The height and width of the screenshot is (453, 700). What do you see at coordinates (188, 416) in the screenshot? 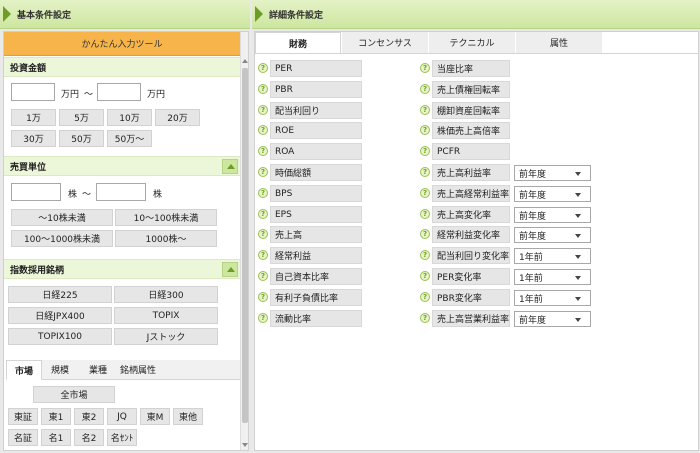
I see `market-tota: 東他` at bounding box center [188, 416].